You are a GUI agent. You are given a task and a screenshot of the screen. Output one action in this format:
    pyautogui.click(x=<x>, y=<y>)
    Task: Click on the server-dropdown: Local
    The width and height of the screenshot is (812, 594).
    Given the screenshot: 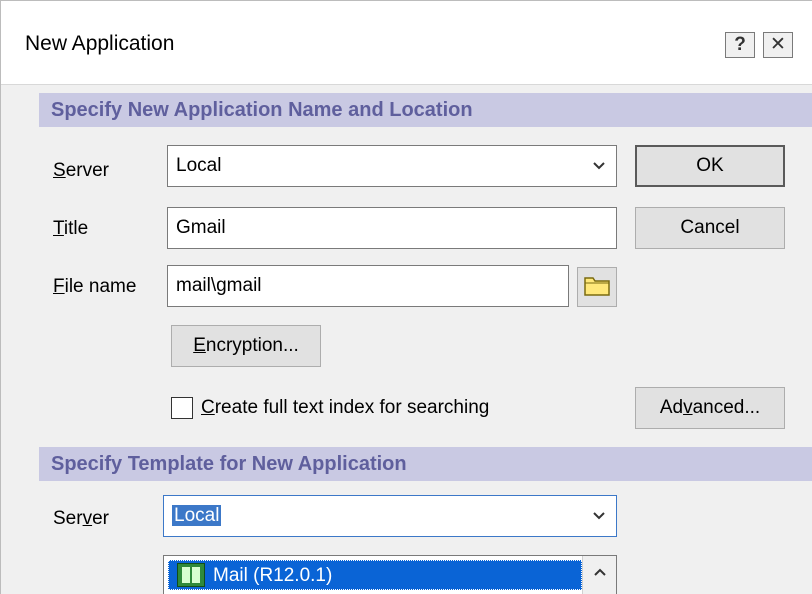 What is the action you would take?
    pyautogui.click(x=392, y=166)
    